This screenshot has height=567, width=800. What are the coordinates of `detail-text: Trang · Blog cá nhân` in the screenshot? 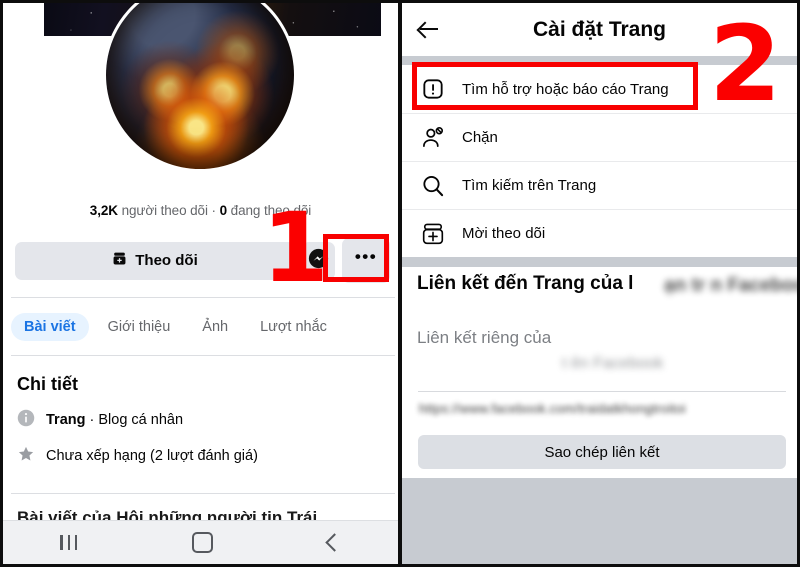 It's located at (114, 420).